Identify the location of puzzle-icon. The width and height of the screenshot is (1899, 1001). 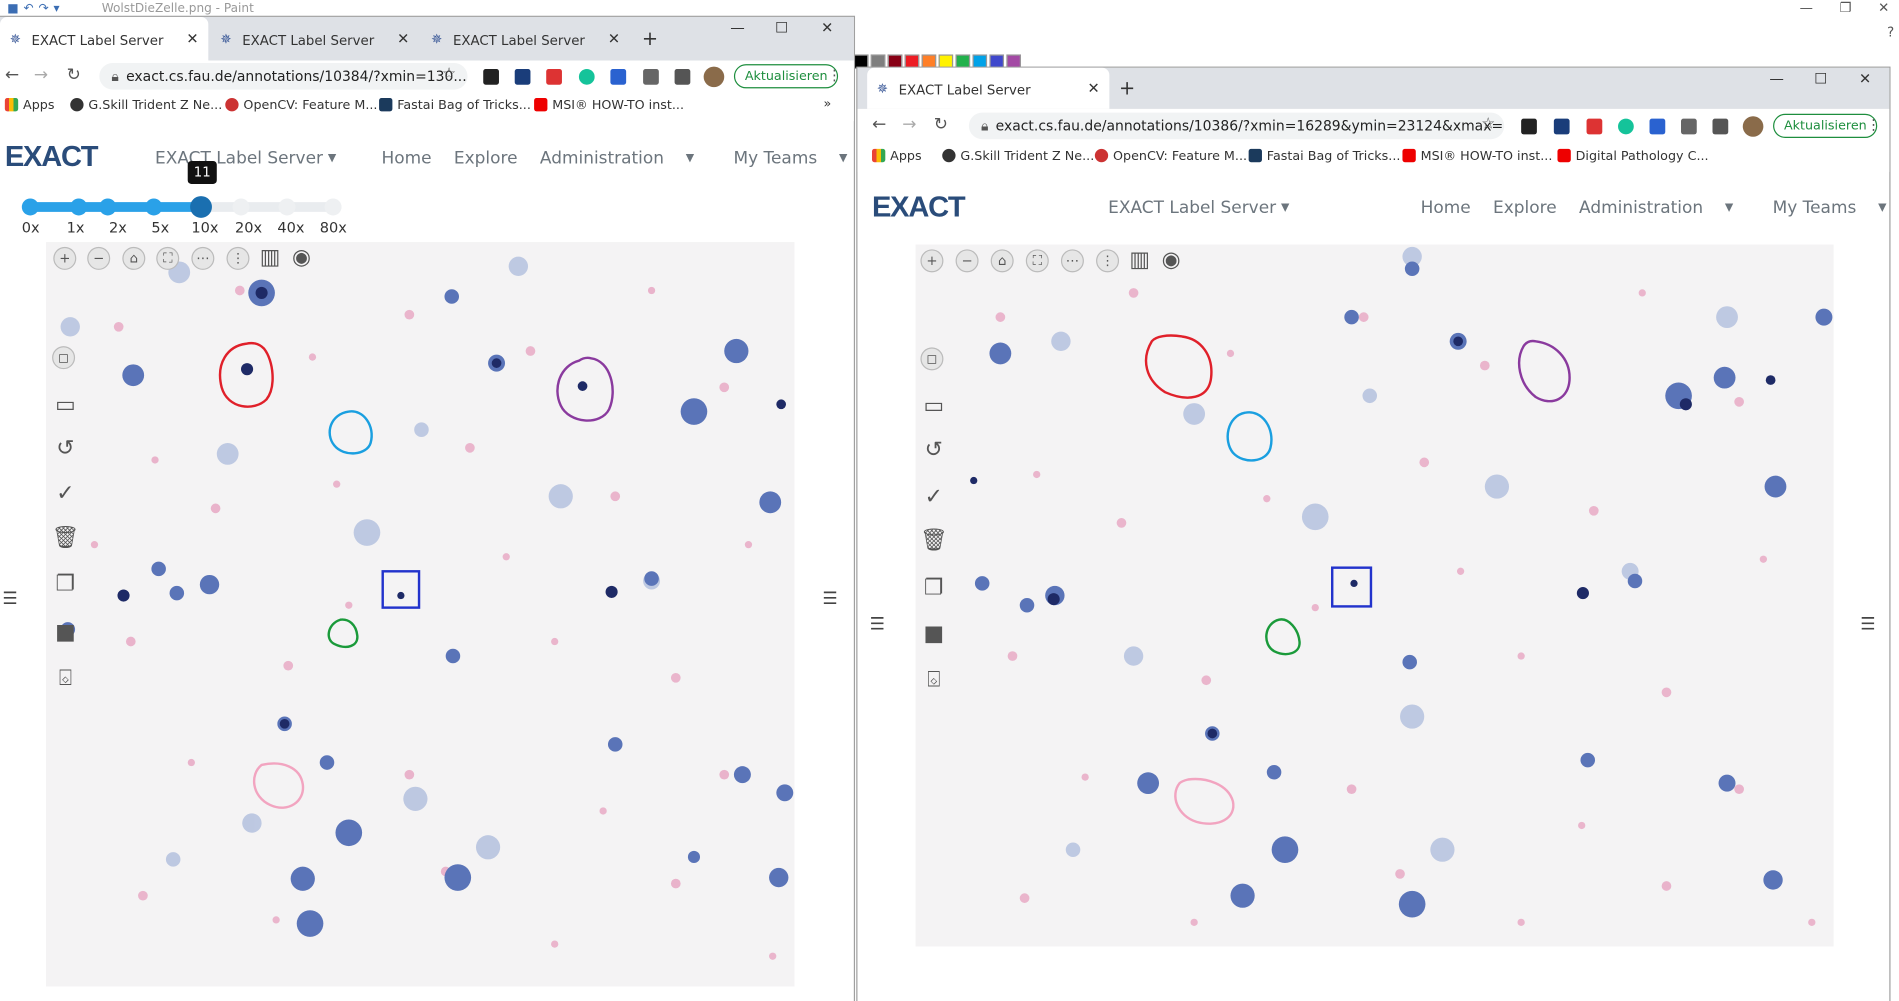
(682, 76).